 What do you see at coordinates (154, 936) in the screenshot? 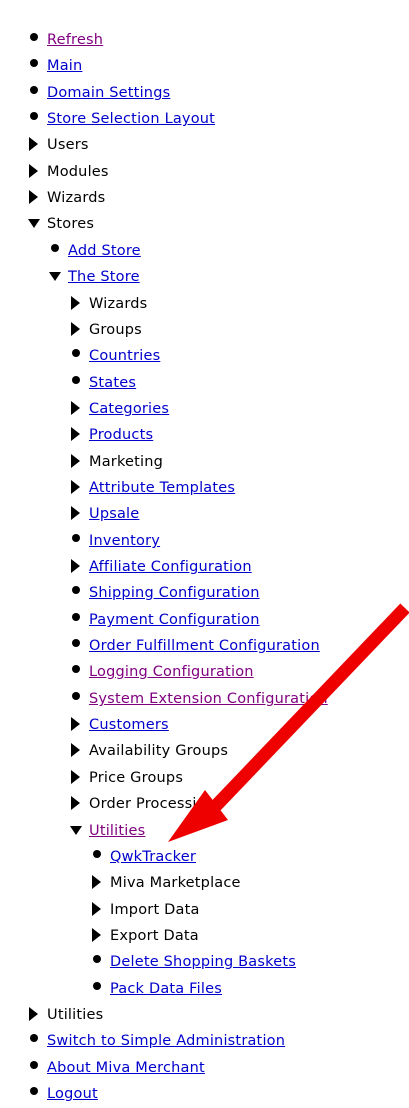
I see `nav-label-export-data: Export Data` at bounding box center [154, 936].